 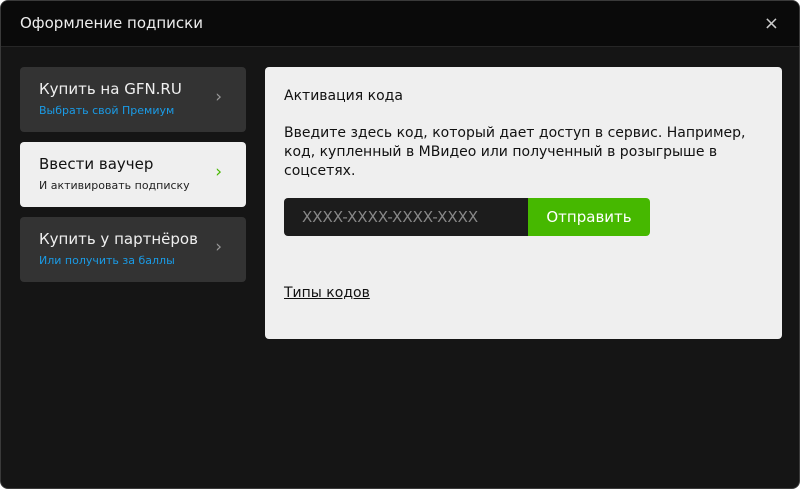 I want to click on sidebar-item-label: Ввести ваучер, so click(x=96, y=164).